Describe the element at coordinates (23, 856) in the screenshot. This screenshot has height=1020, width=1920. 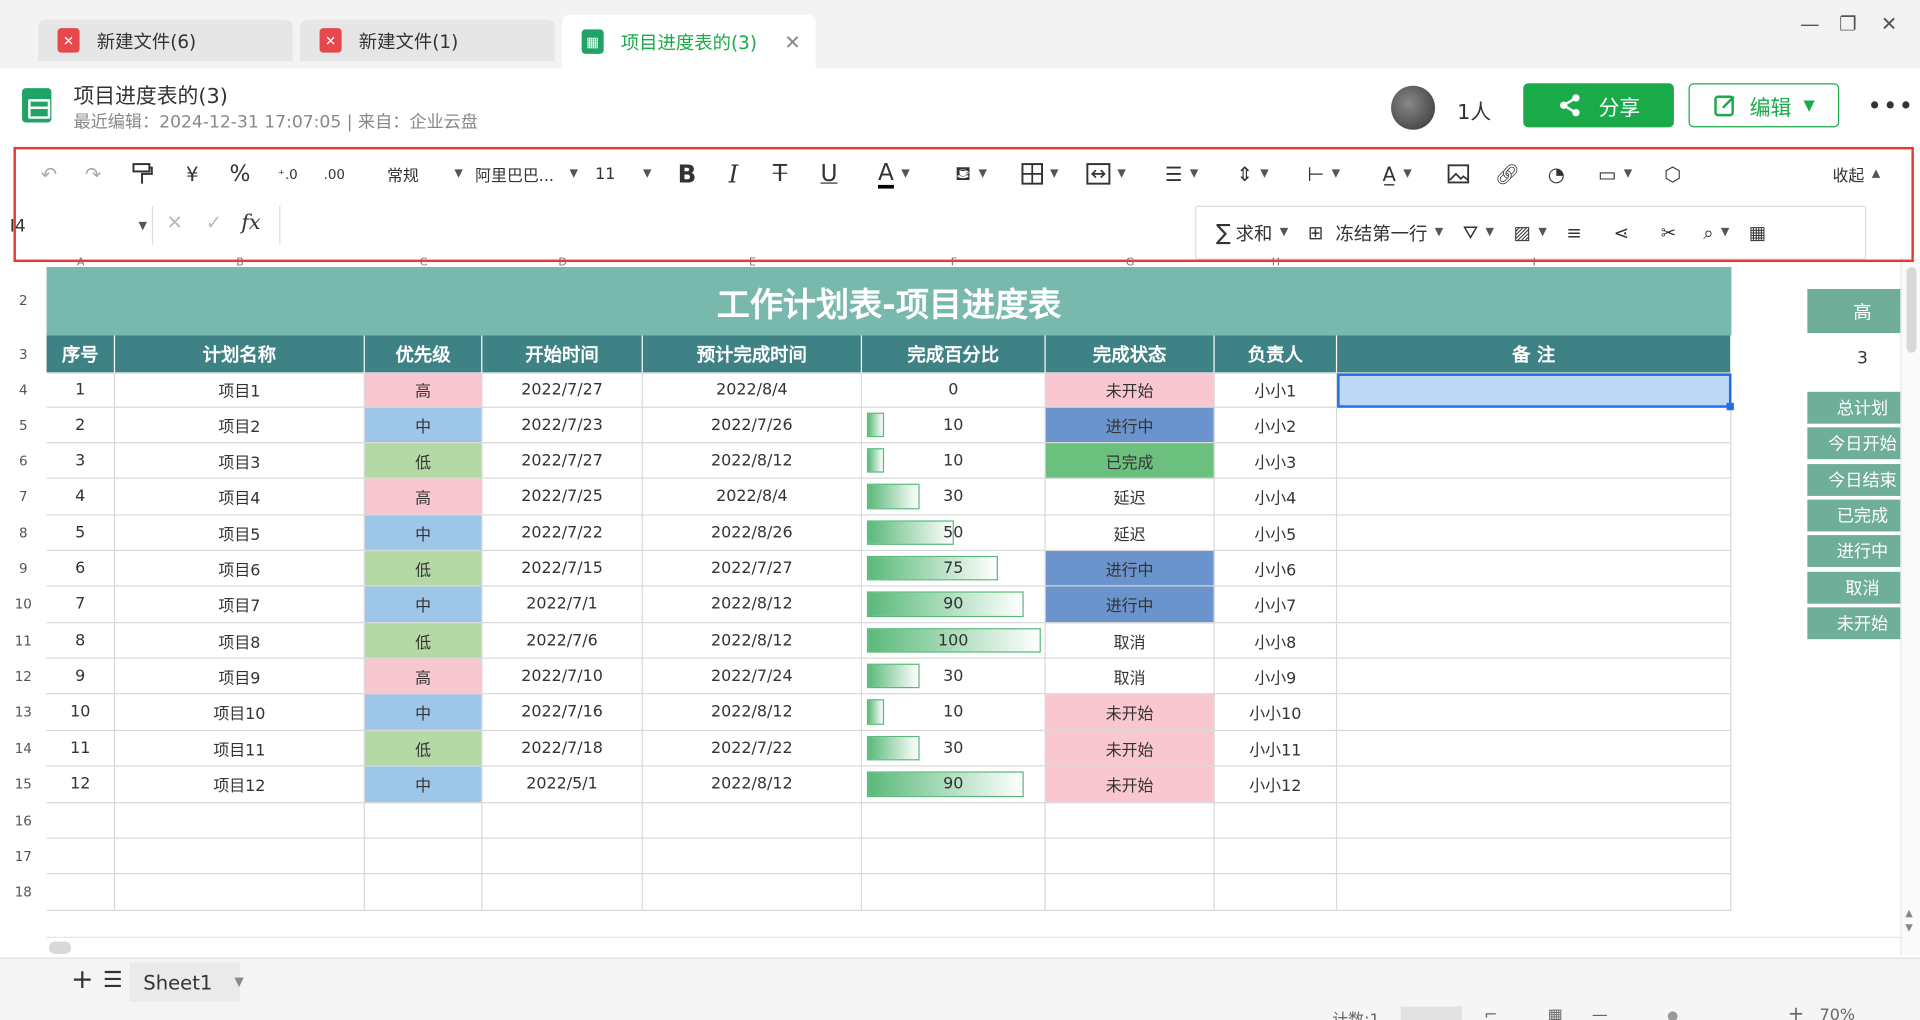
I see `row-header: 17` at that location.